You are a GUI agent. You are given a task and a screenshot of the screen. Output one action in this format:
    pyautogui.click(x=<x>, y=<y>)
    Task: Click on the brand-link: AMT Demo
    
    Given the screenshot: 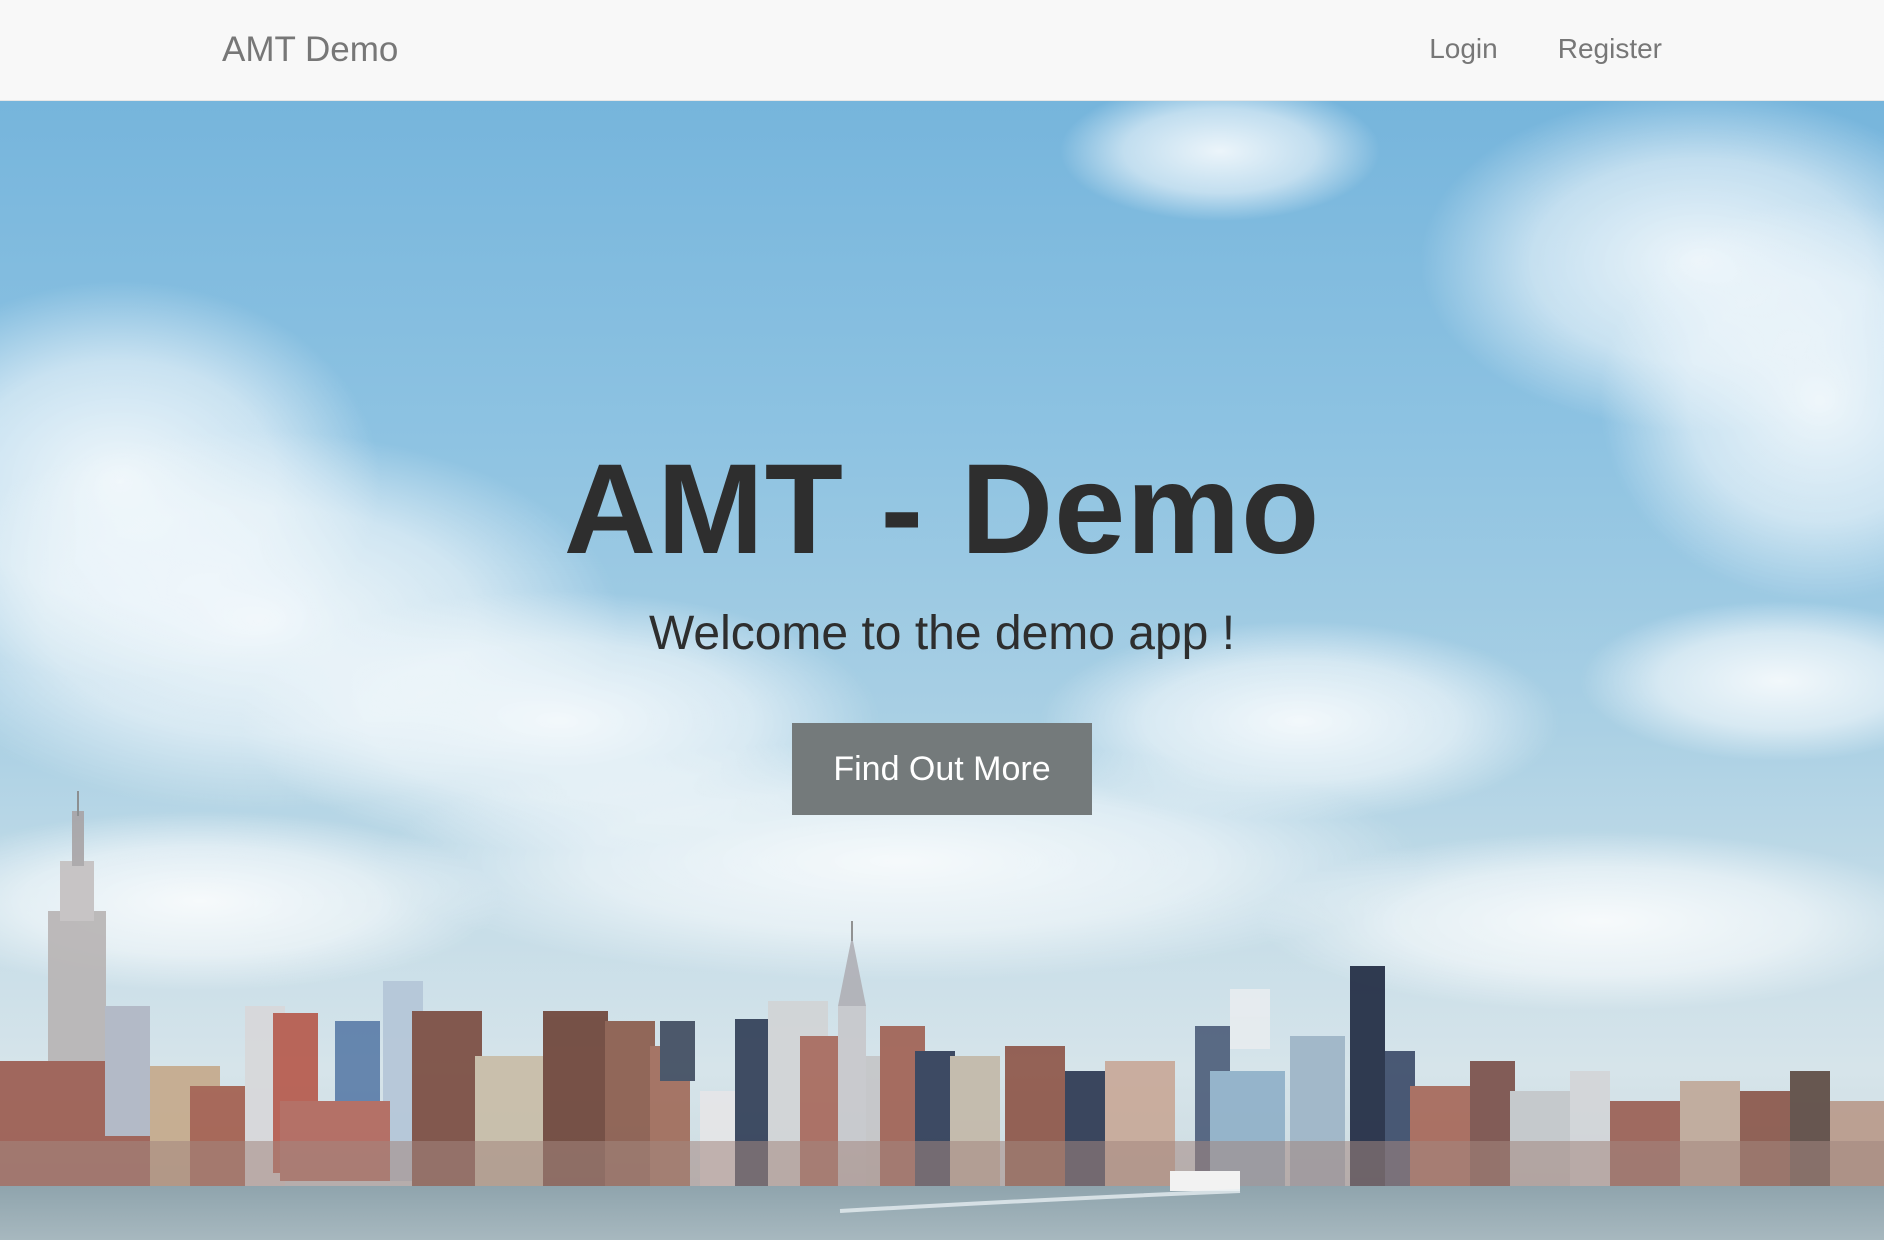 What is the action you would take?
    pyautogui.click(x=310, y=50)
    